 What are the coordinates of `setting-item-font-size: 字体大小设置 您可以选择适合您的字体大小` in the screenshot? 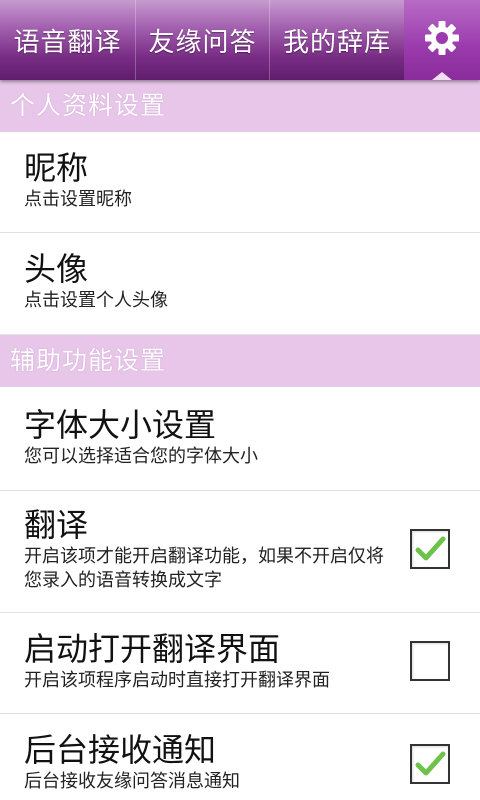 It's located at (240, 439).